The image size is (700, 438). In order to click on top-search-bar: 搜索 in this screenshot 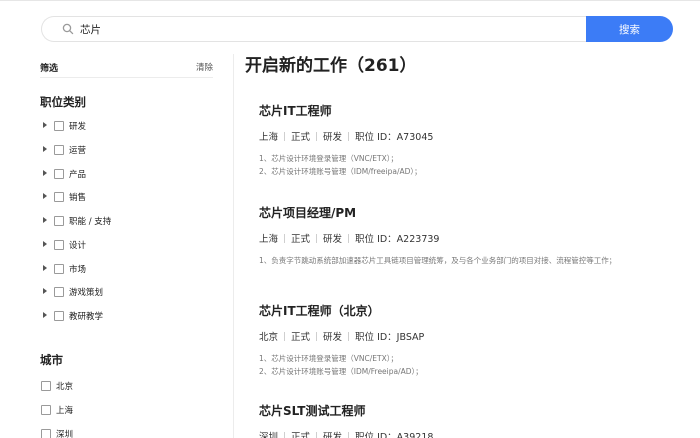, I will do `click(350, 27)`.